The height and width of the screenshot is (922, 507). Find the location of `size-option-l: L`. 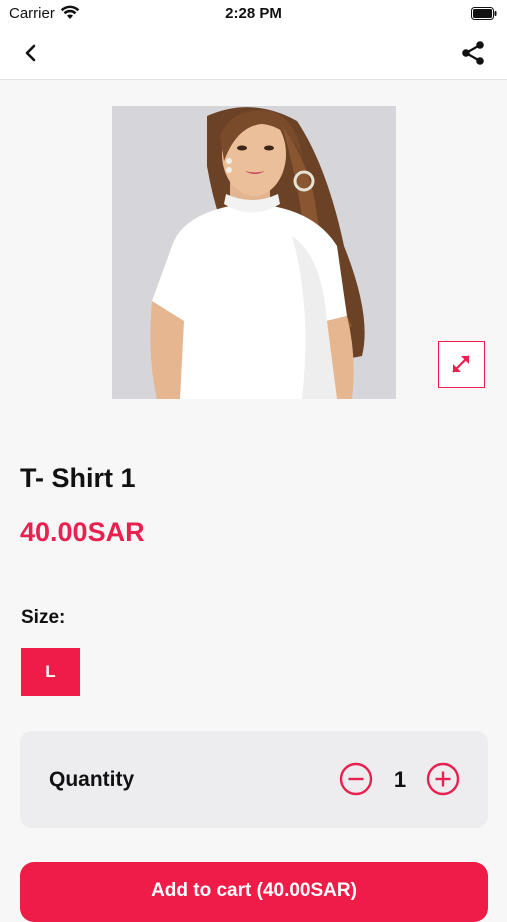

size-option-l: L is located at coordinates (50, 672).